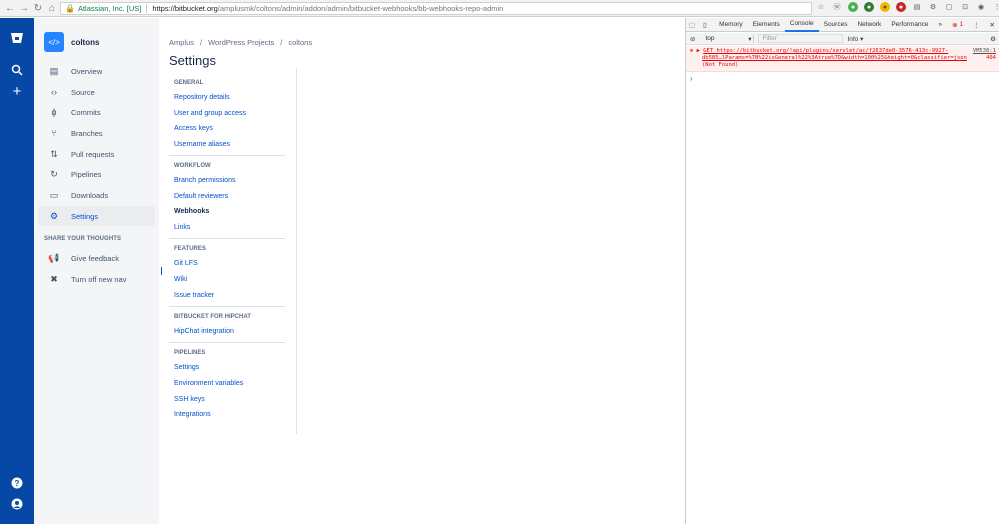 The height and width of the screenshot is (524, 999). I want to click on settings-link-hipchat-integration: HipChat integration, so click(204, 331).